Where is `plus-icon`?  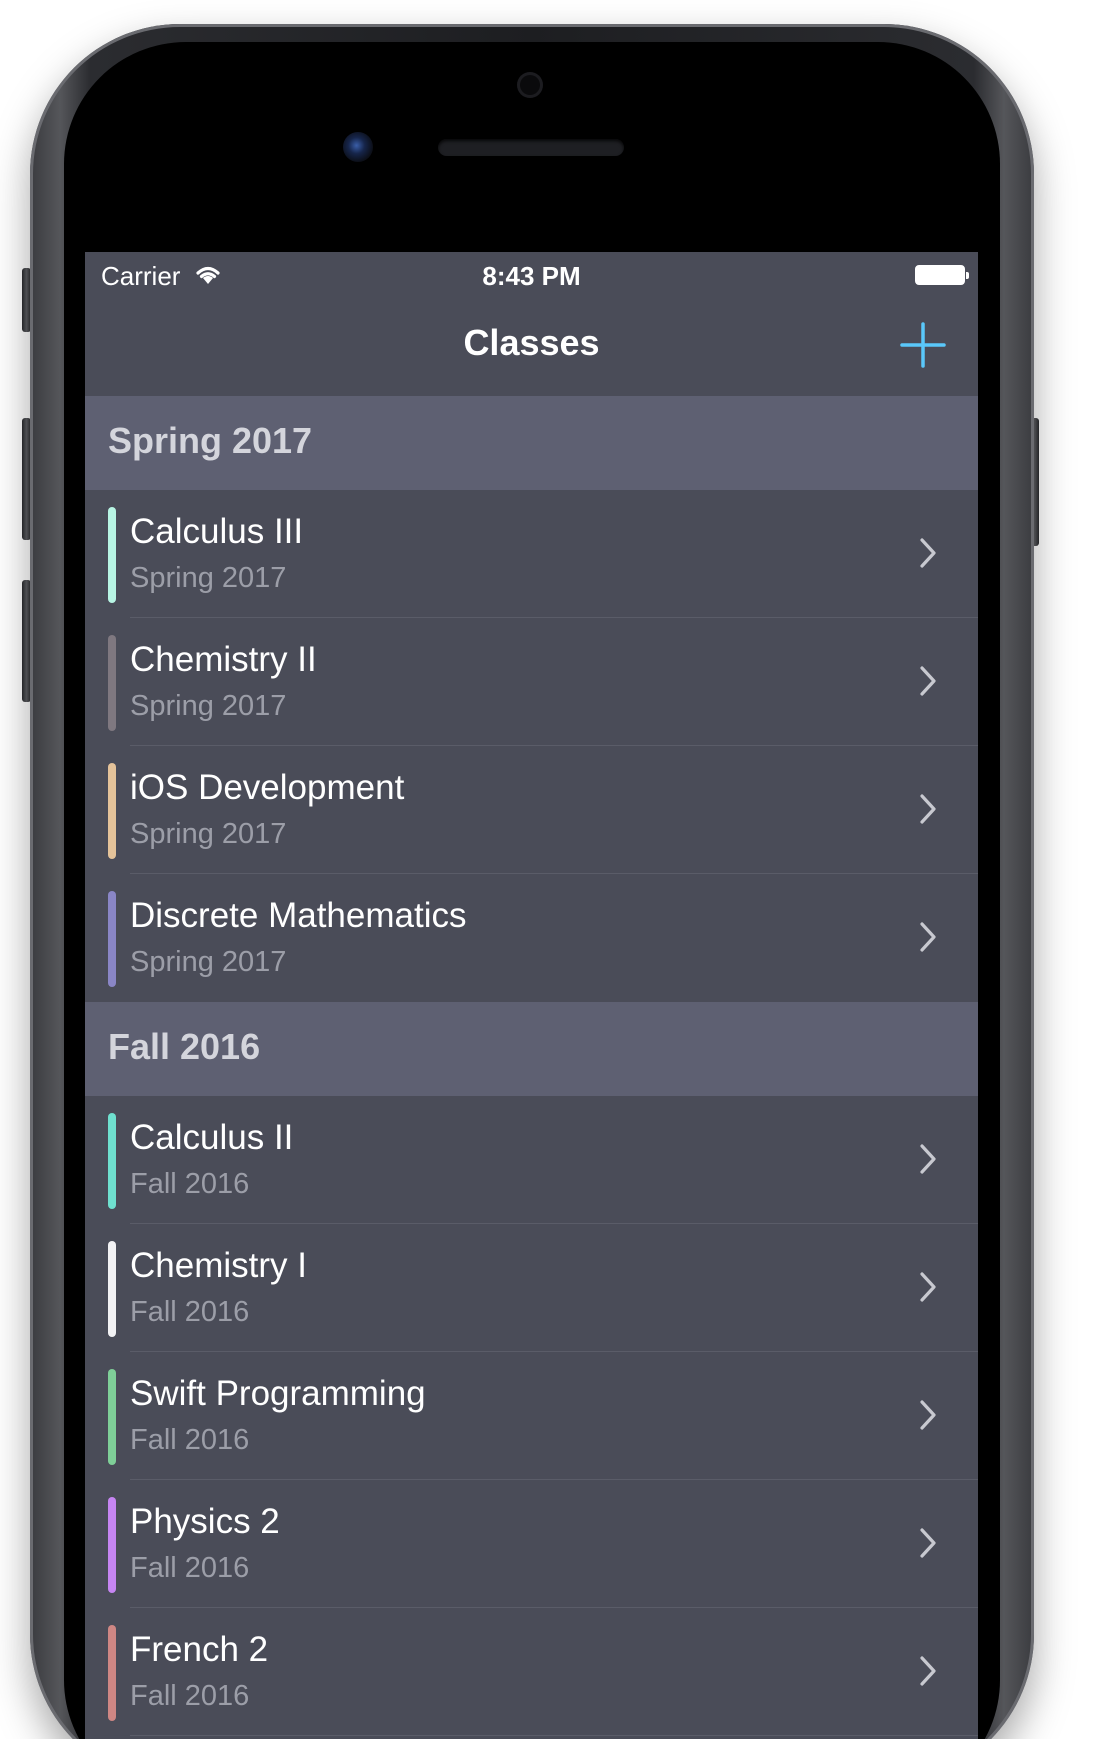
plus-icon is located at coordinates (923, 345).